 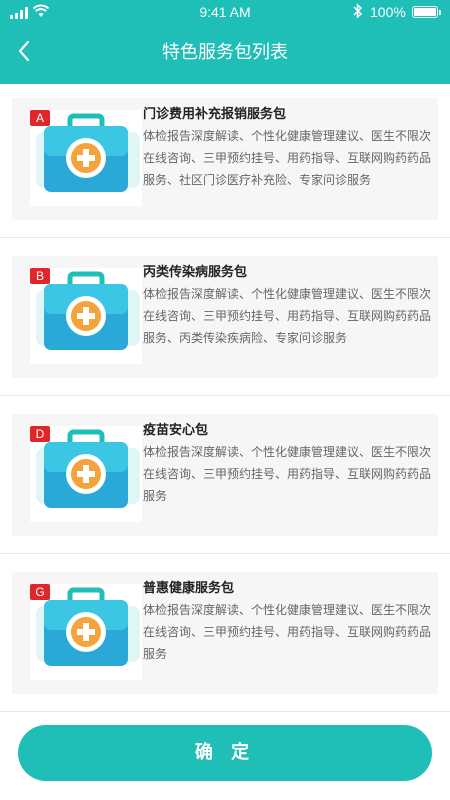 What do you see at coordinates (358, 11) in the screenshot?
I see `bluetooth-icon` at bounding box center [358, 11].